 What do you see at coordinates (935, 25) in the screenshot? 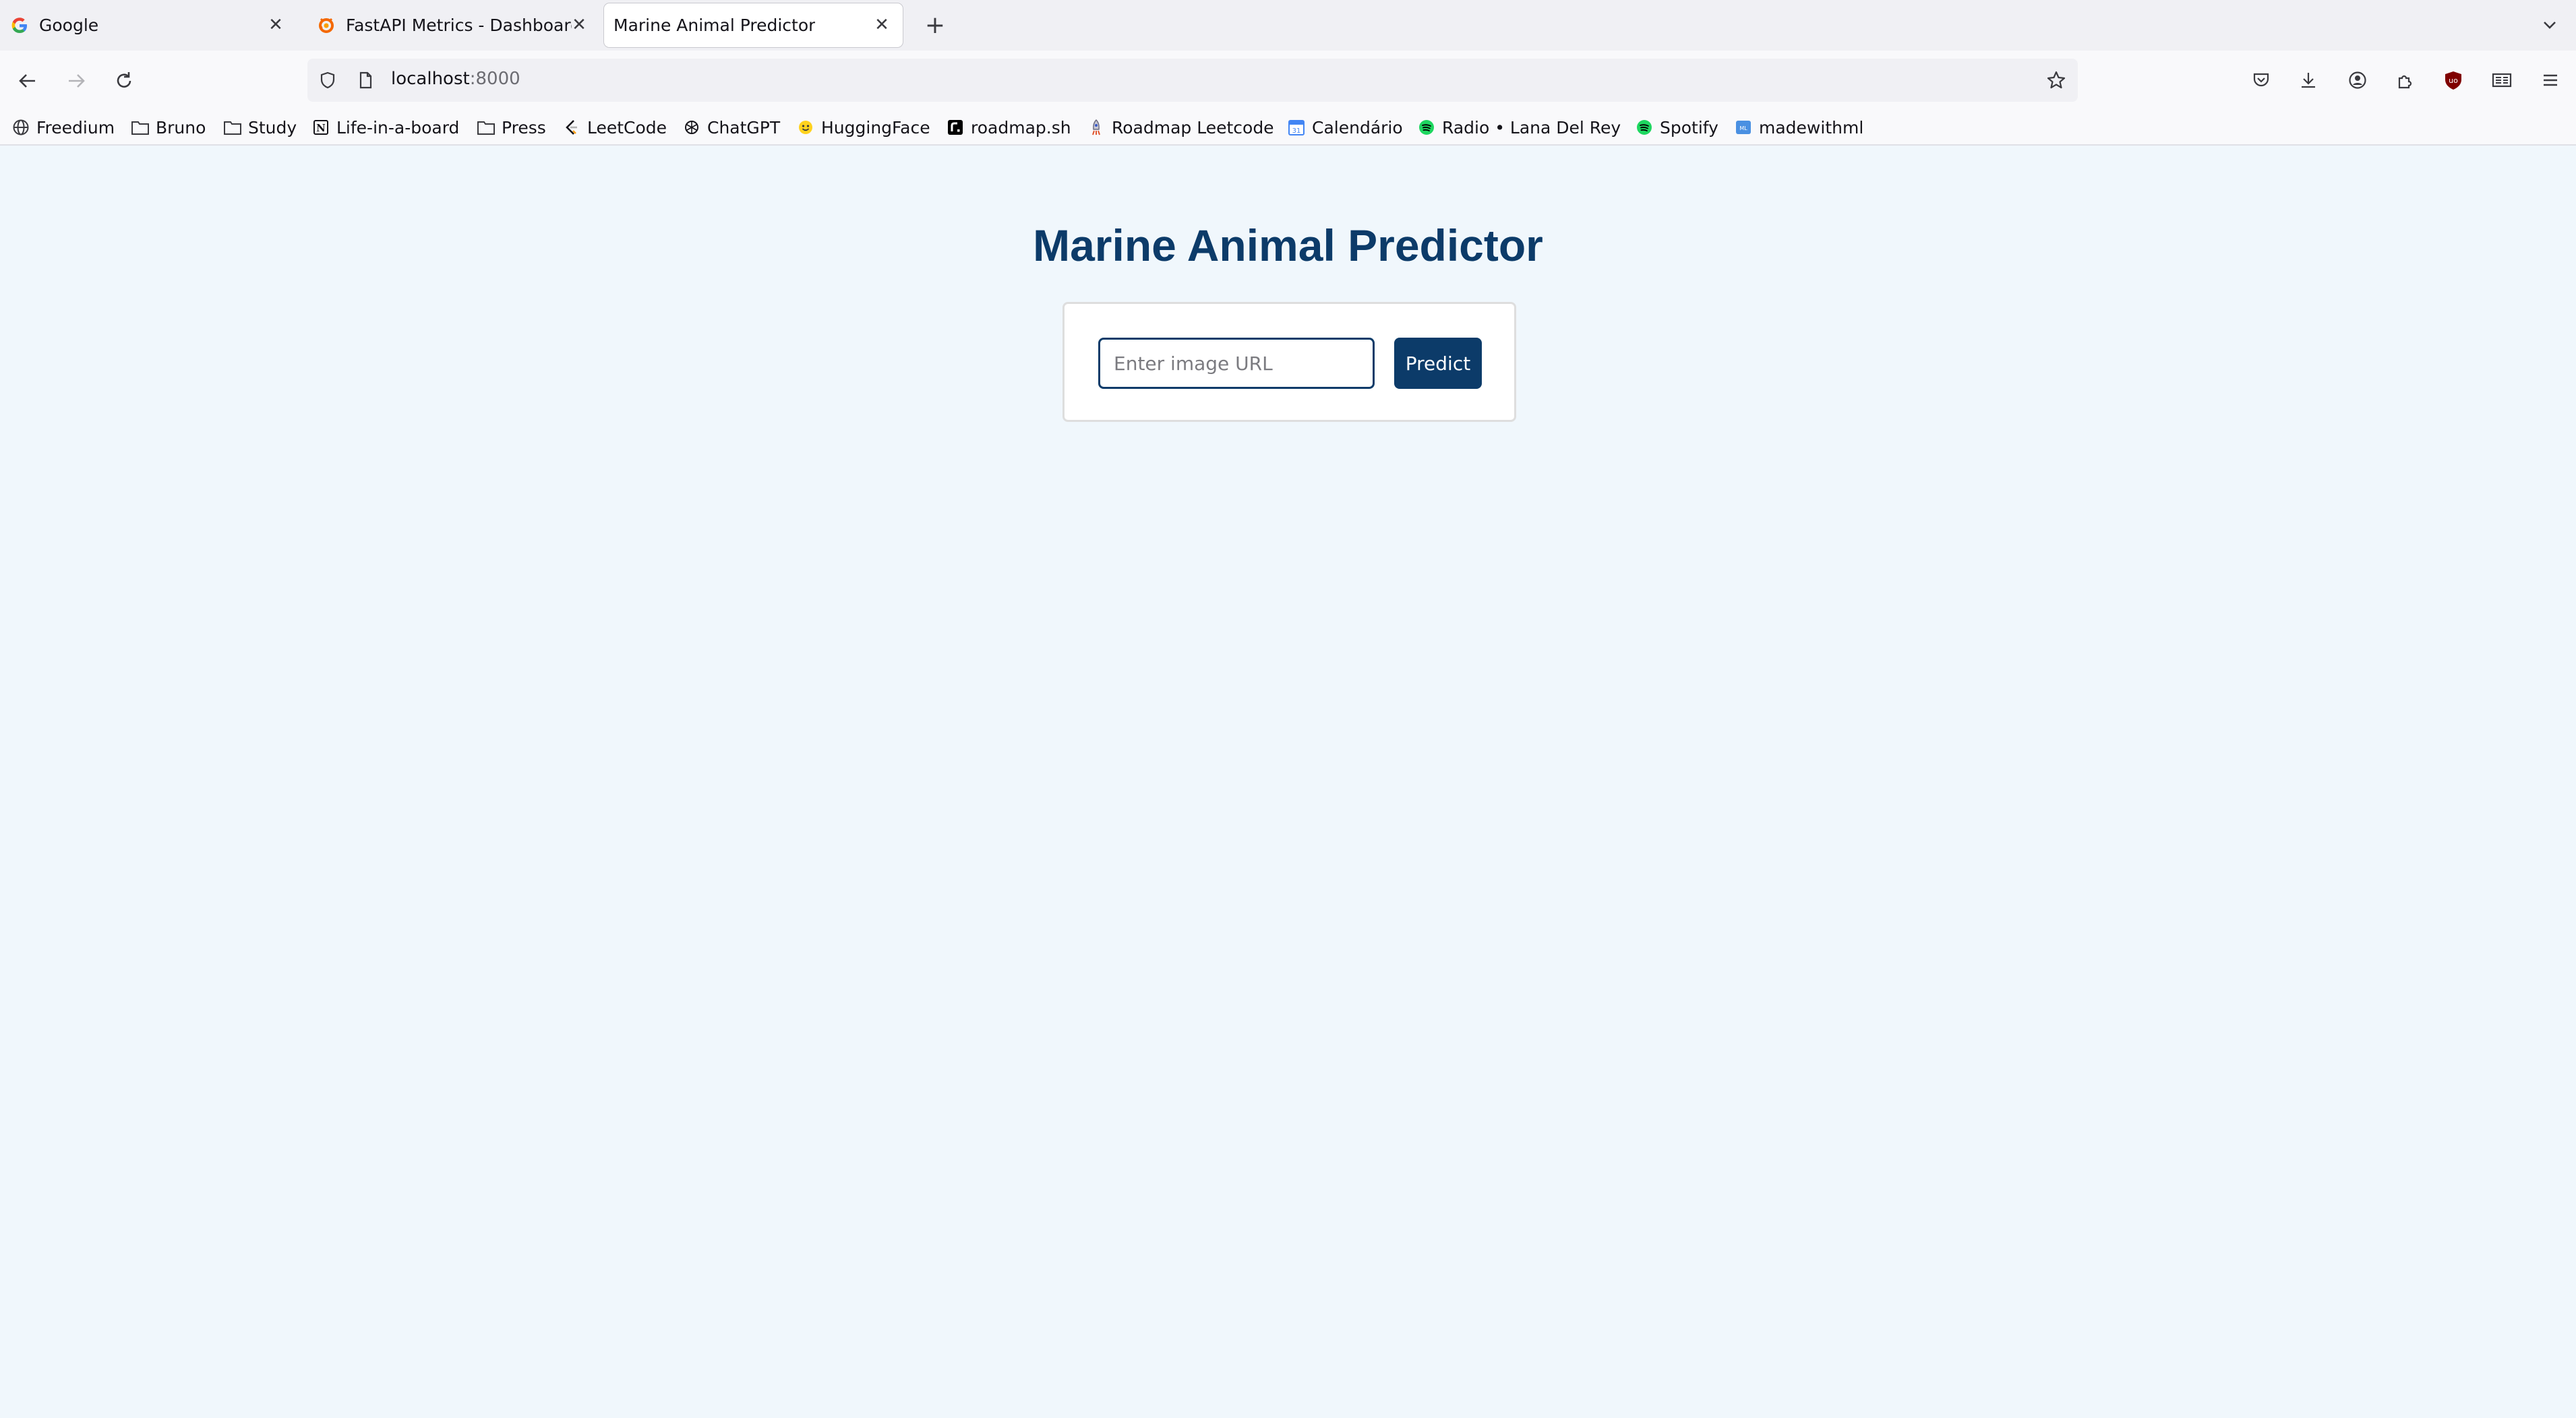
I see `new-tab-button: +` at bounding box center [935, 25].